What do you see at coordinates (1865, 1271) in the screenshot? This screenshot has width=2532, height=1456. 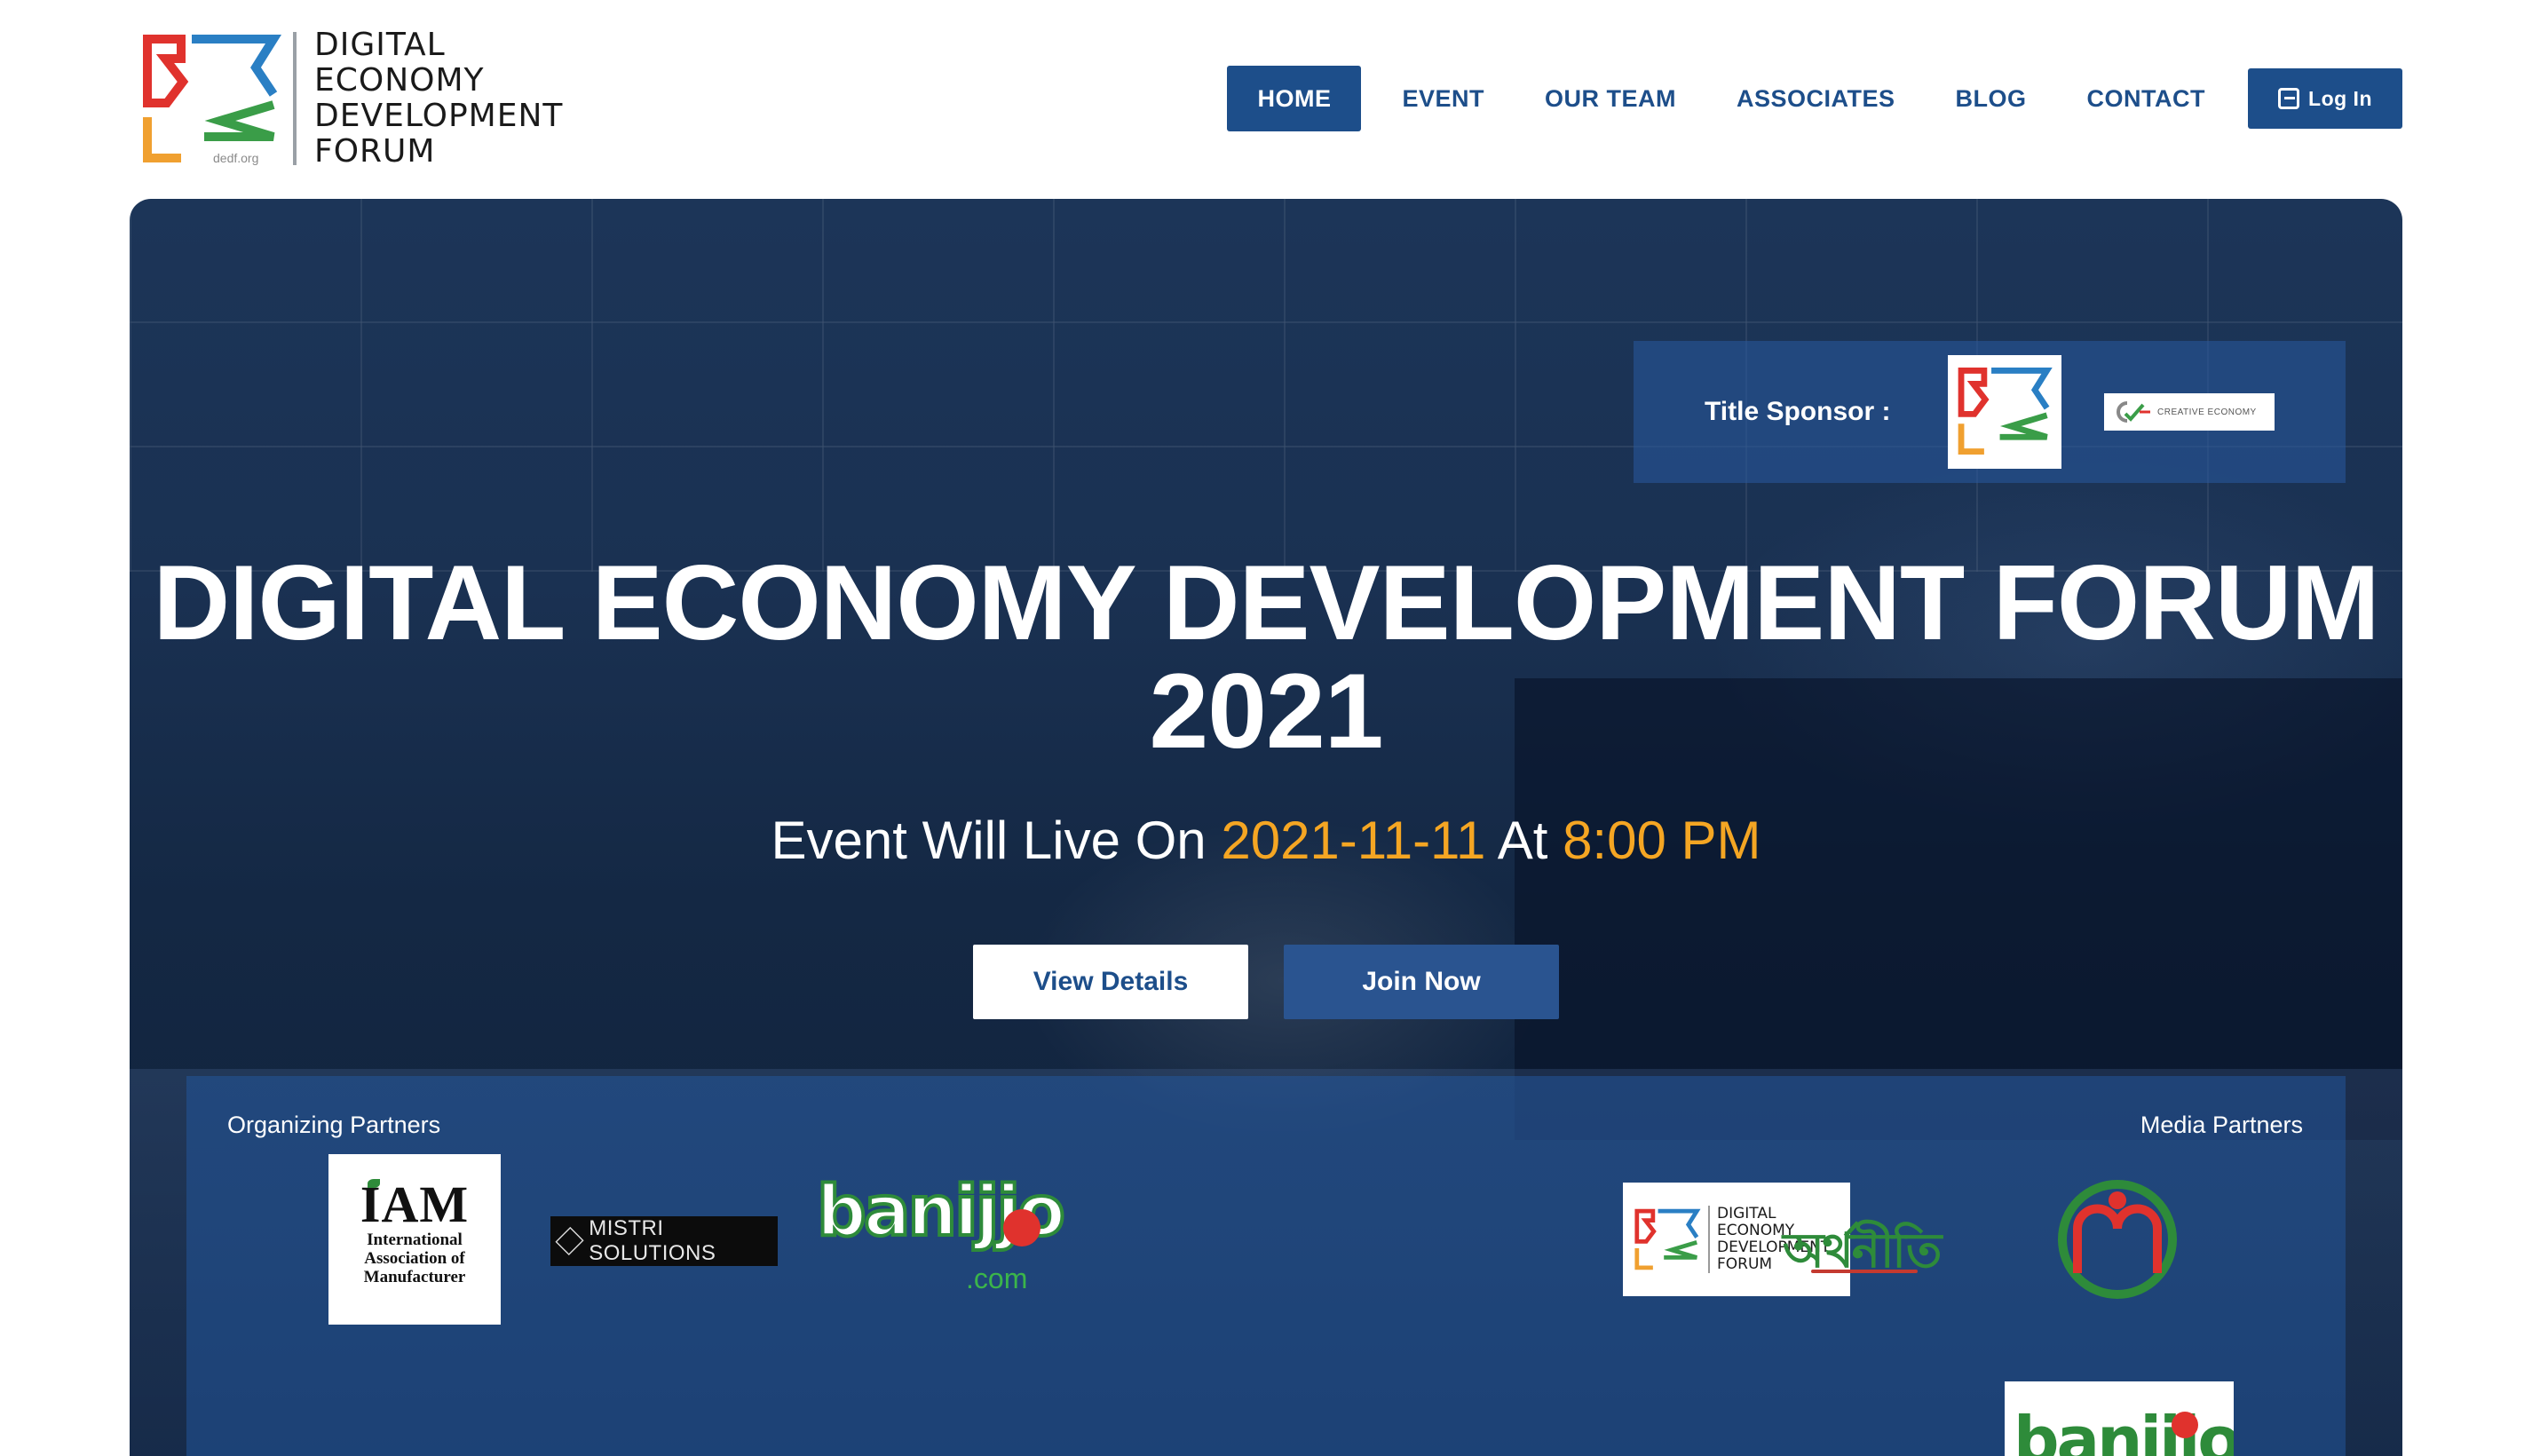 I see `arthoniti-underline` at bounding box center [1865, 1271].